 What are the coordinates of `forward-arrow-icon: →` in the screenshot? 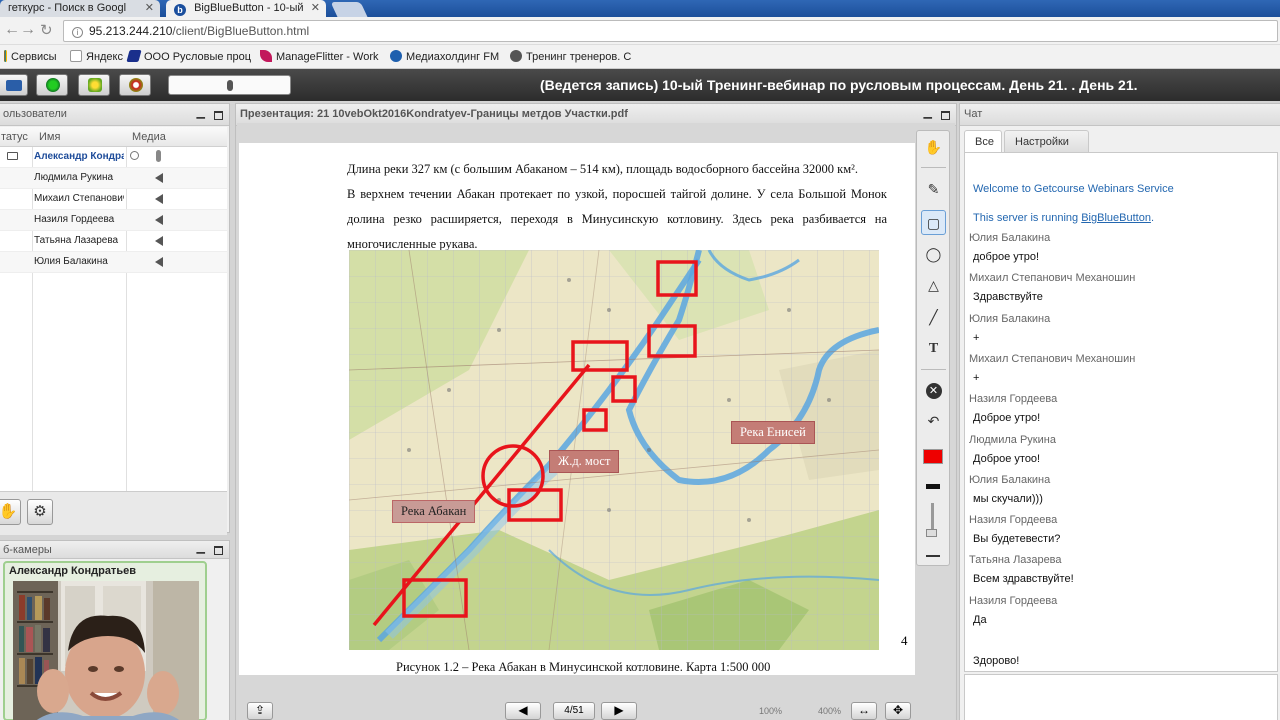 It's located at (28, 30).